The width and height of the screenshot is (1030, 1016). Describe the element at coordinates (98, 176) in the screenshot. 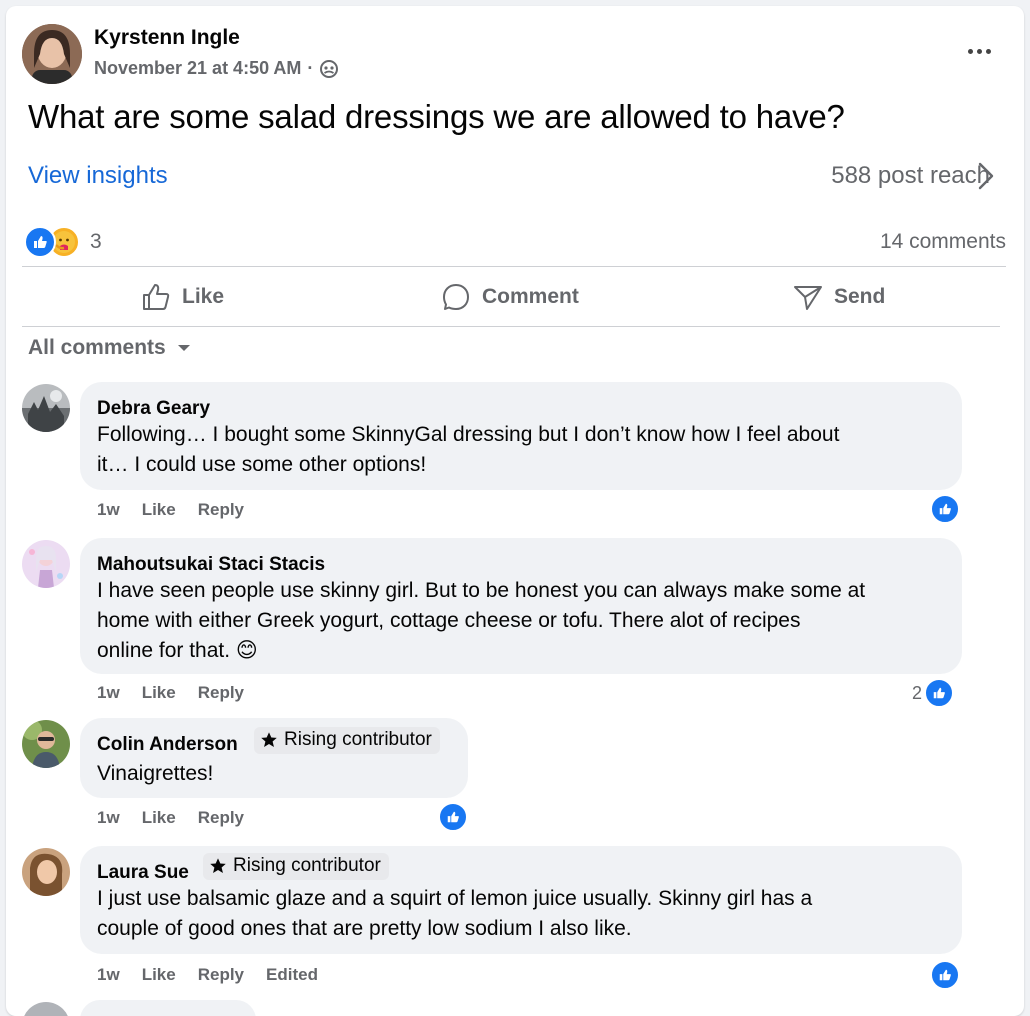

I see `view-insights-link: View insights` at that location.